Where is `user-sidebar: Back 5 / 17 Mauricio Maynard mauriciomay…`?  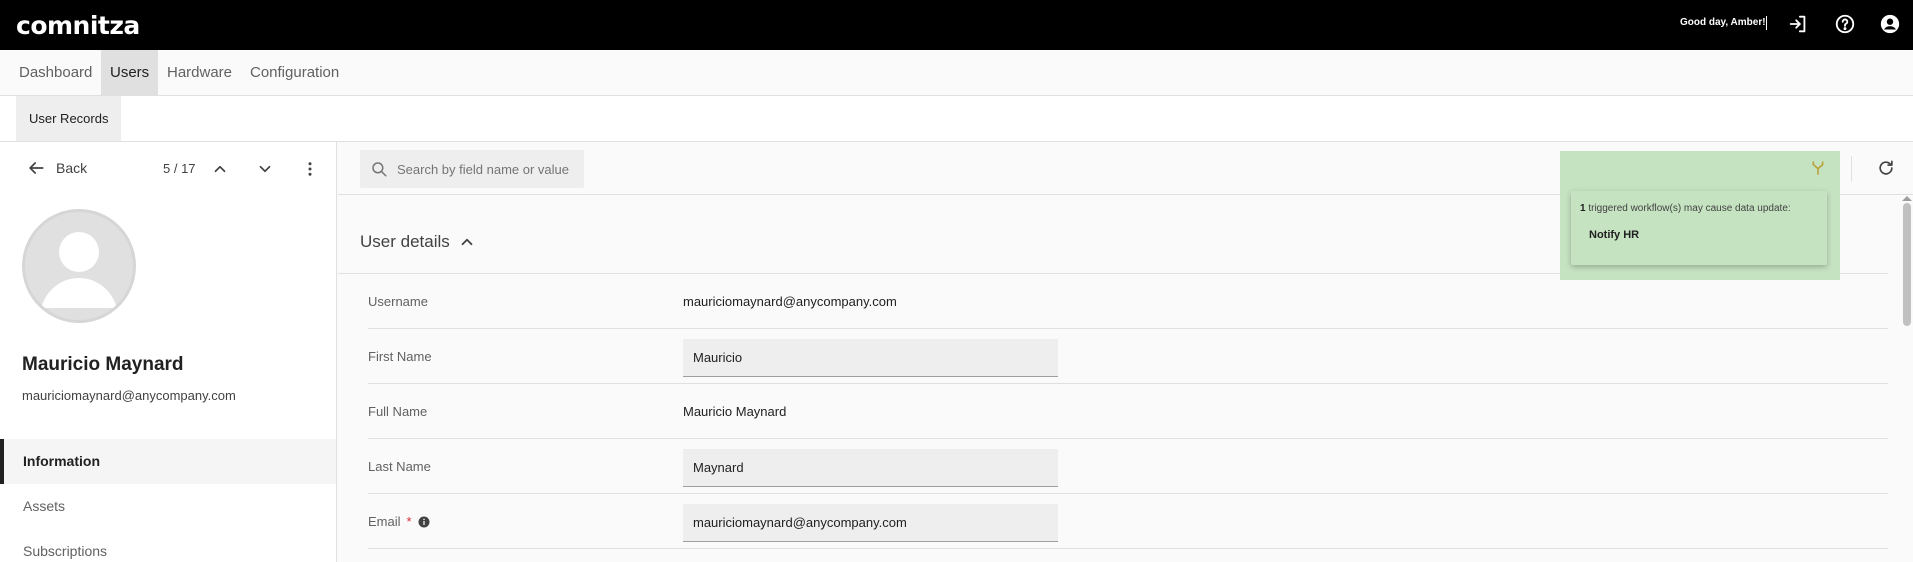 user-sidebar: Back 5 / 17 Mauricio Maynard mauriciomay… is located at coordinates (168, 352).